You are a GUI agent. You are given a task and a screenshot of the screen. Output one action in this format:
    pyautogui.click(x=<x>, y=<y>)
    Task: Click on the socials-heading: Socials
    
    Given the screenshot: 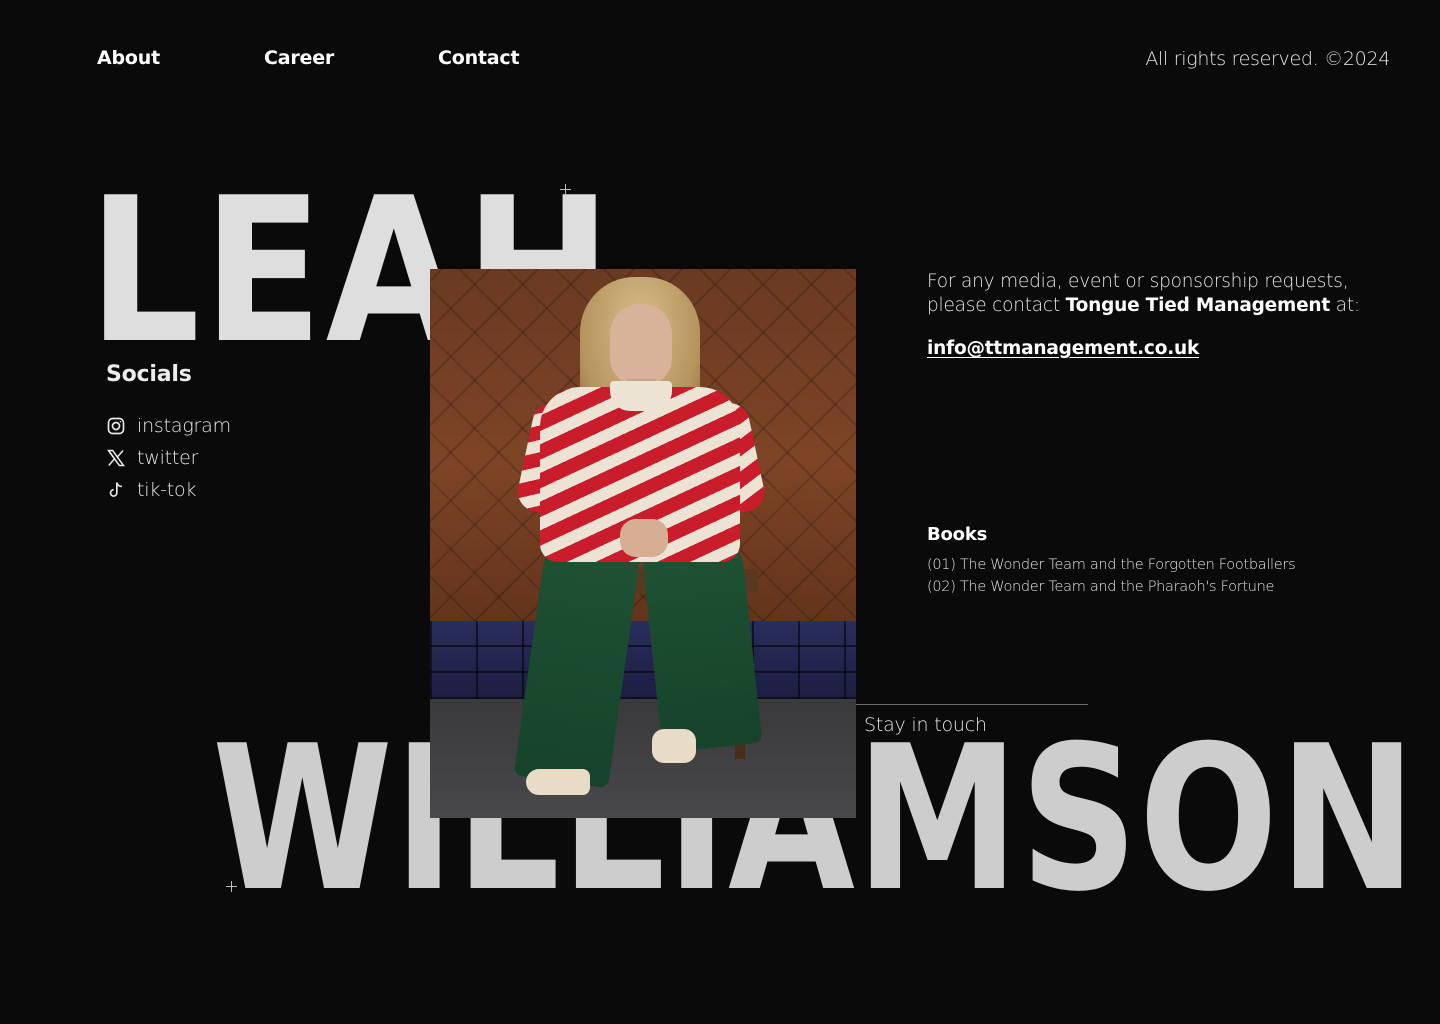 What is the action you would take?
    pyautogui.click(x=149, y=374)
    